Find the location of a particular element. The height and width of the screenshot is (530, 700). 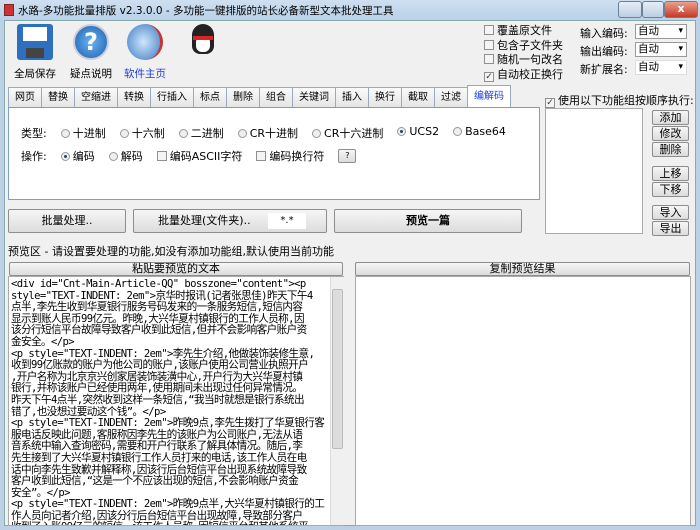

help-label: 疑点说明 is located at coordinates (91, 74).